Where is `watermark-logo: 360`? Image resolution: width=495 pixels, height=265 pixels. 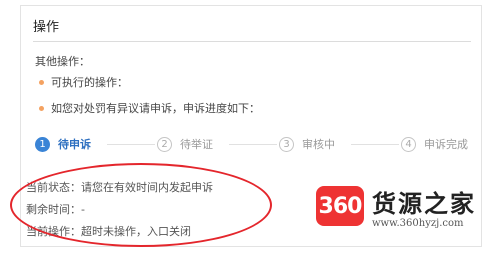 watermark-logo: 360 is located at coordinates (340, 206).